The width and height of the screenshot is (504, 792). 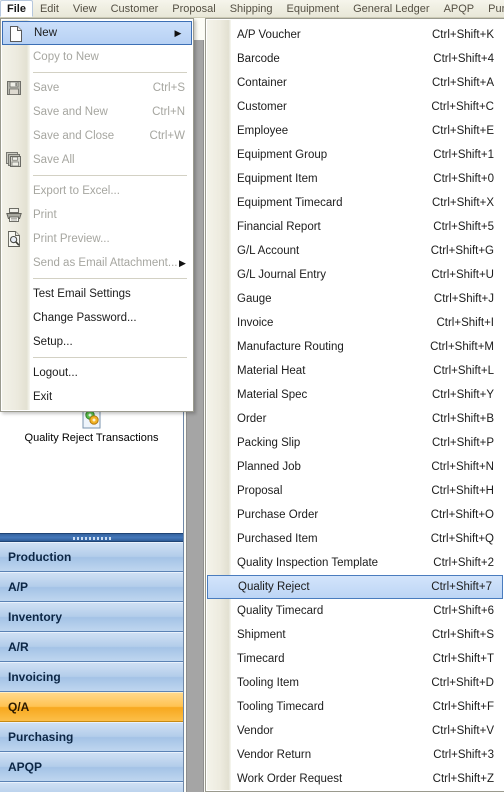 What do you see at coordinates (355, 107) in the screenshot?
I see `new-submenu-item-customer: Customer Ctrl+Shift+C` at bounding box center [355, 107].